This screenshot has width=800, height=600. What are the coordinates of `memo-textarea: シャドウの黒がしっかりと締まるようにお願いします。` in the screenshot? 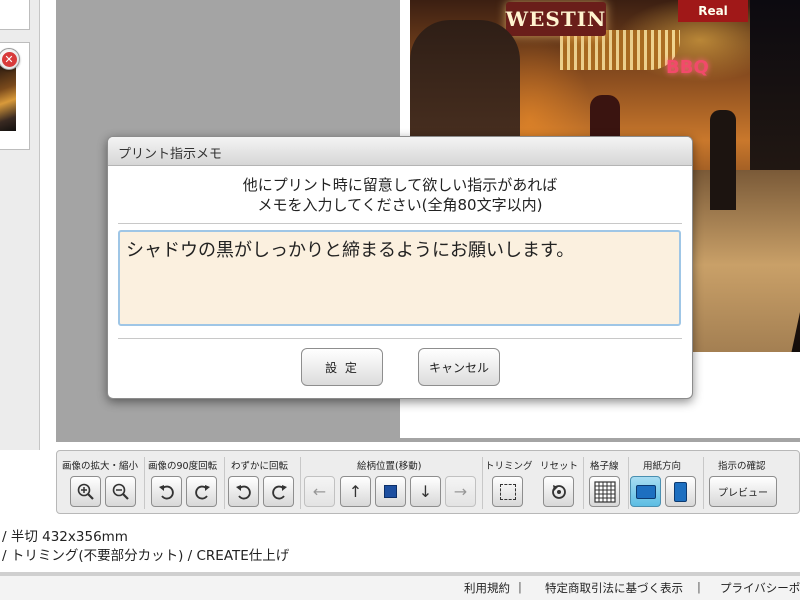 It's located at (399, 278).